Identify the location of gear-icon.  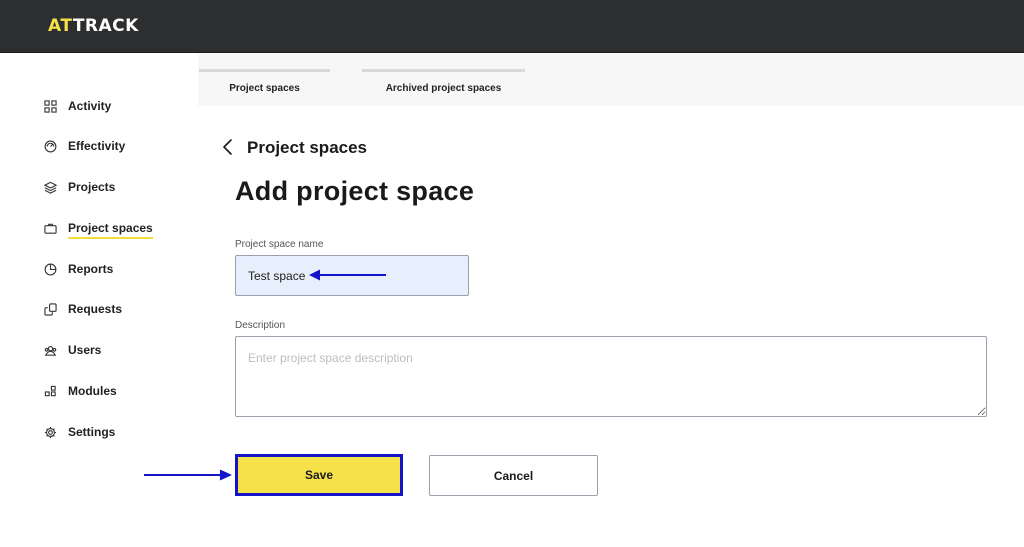
(50, 432).